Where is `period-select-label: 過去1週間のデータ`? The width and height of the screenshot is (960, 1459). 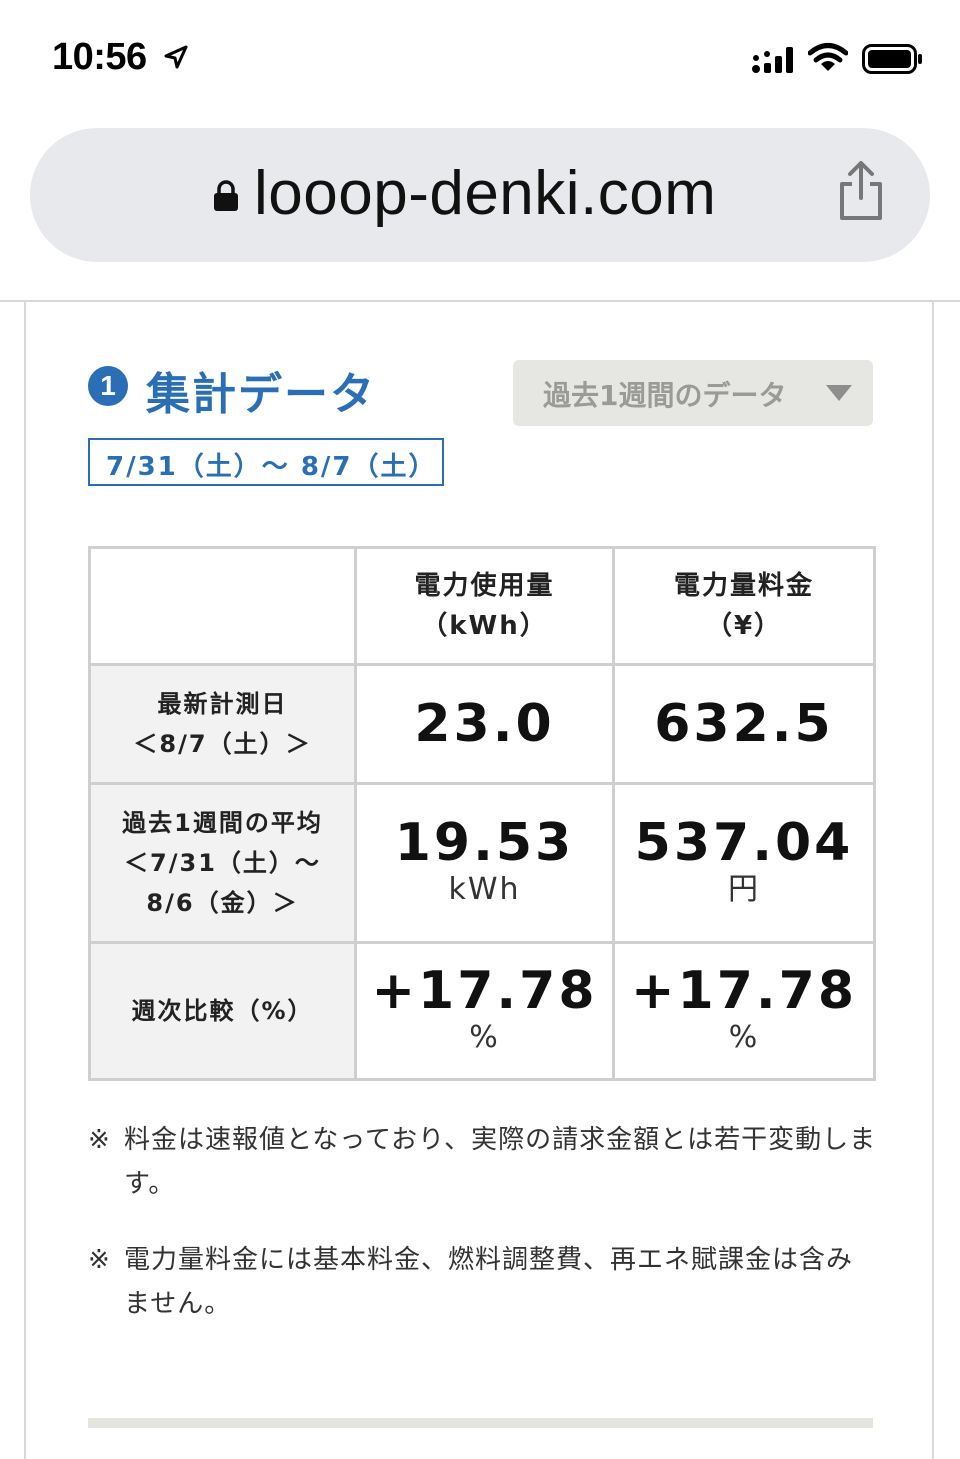
period-select-label: 過去1週間のデータ is located at coordinates (665, 395).